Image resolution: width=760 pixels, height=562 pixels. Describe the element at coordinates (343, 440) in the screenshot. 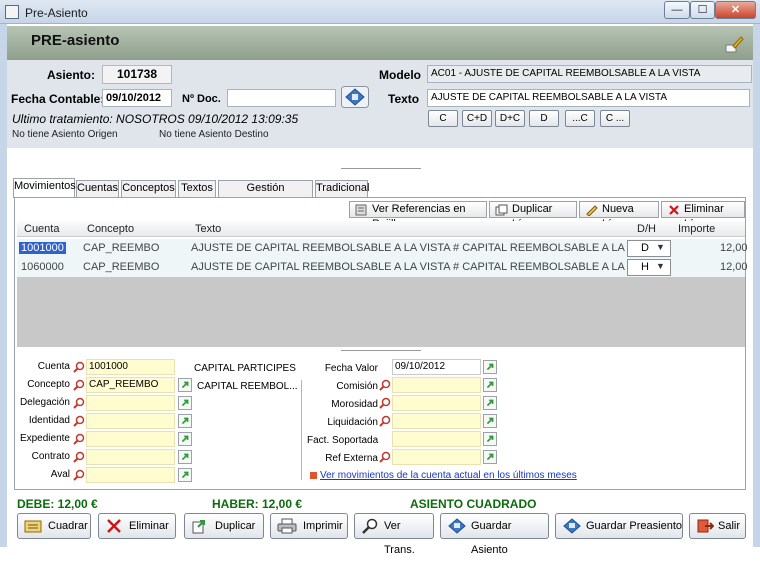

I see `fact-soportada-label: Fact. Soportada` at that location.